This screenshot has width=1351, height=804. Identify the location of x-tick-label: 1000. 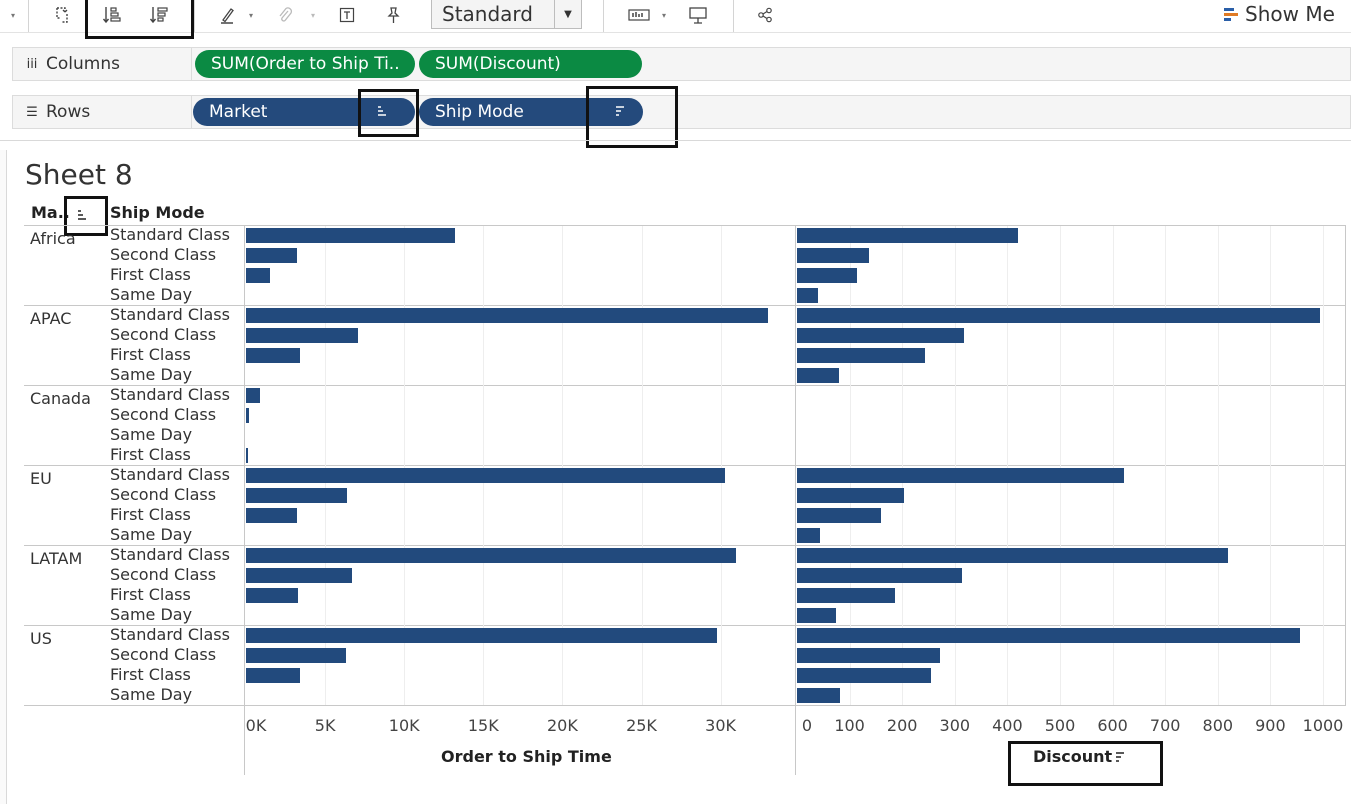
(1323, 725).